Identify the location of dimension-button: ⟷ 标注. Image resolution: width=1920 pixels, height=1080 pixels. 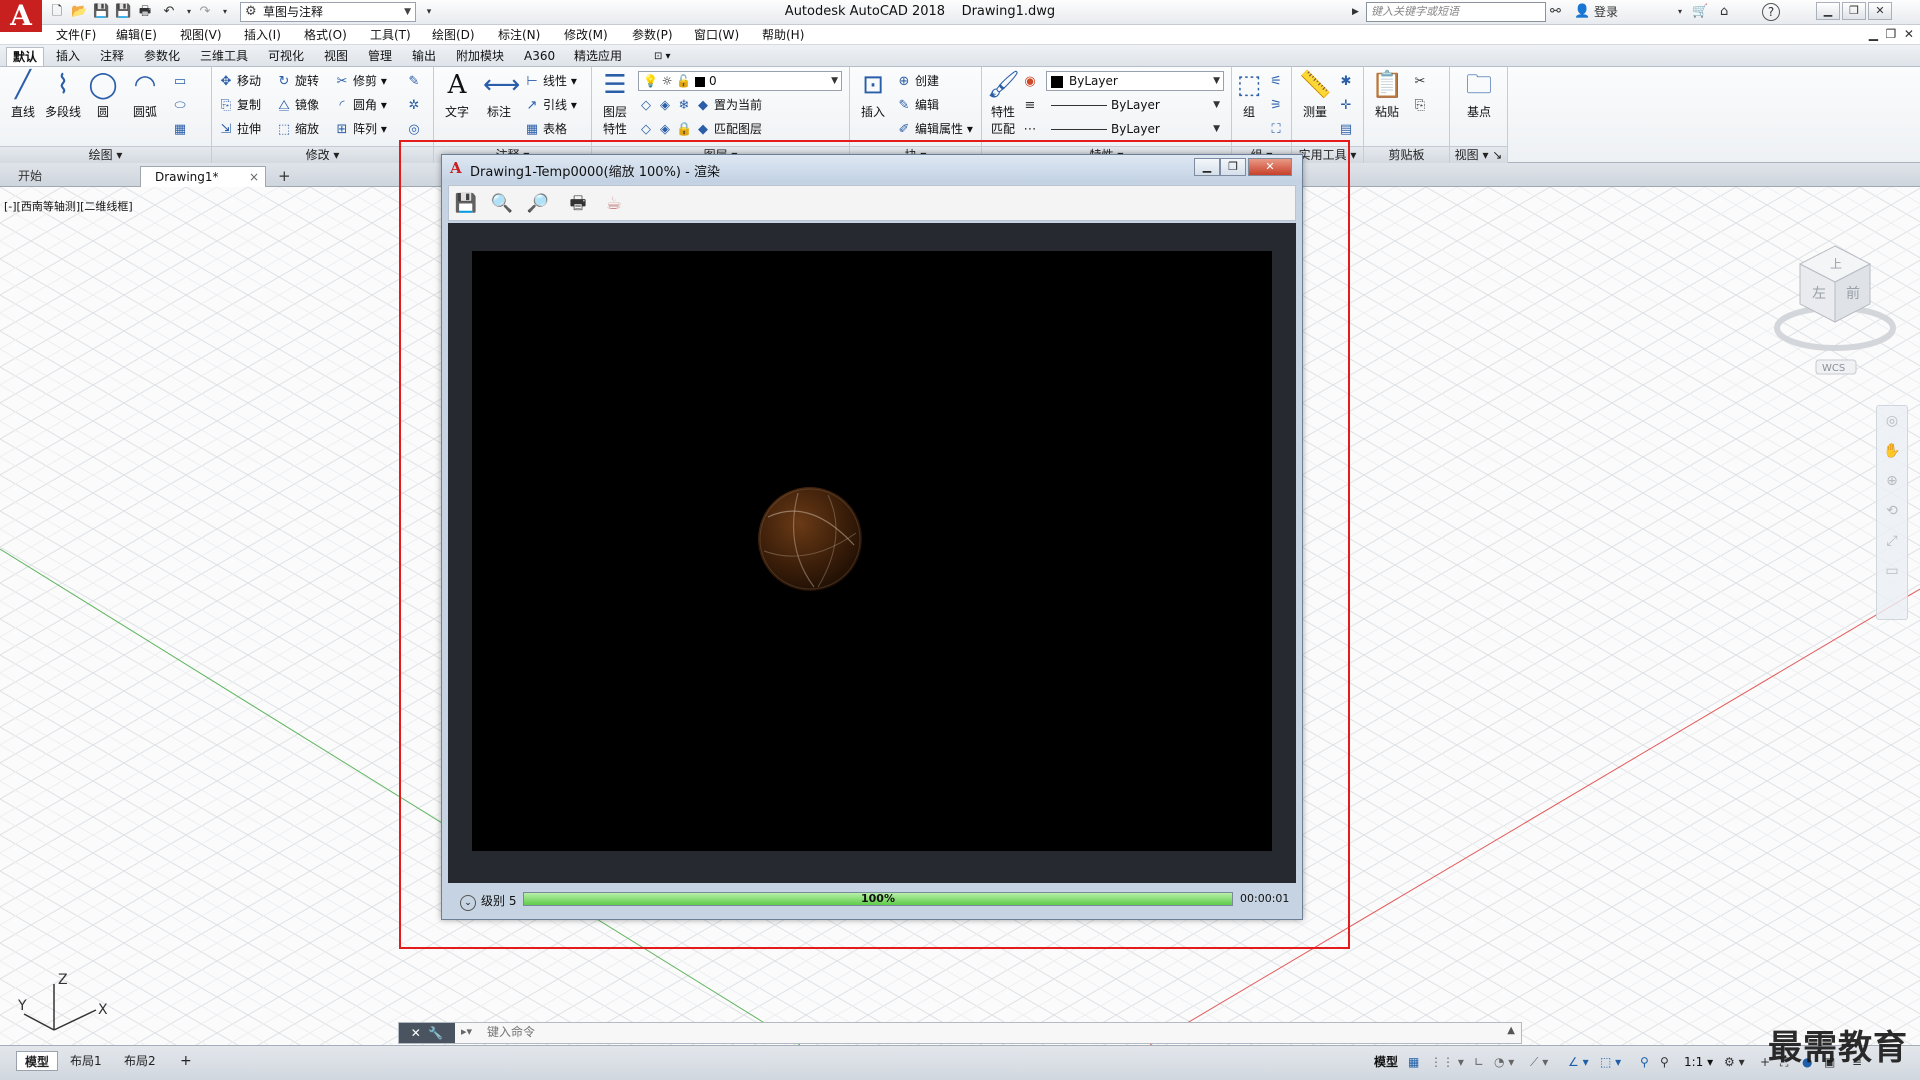
(500, 94).